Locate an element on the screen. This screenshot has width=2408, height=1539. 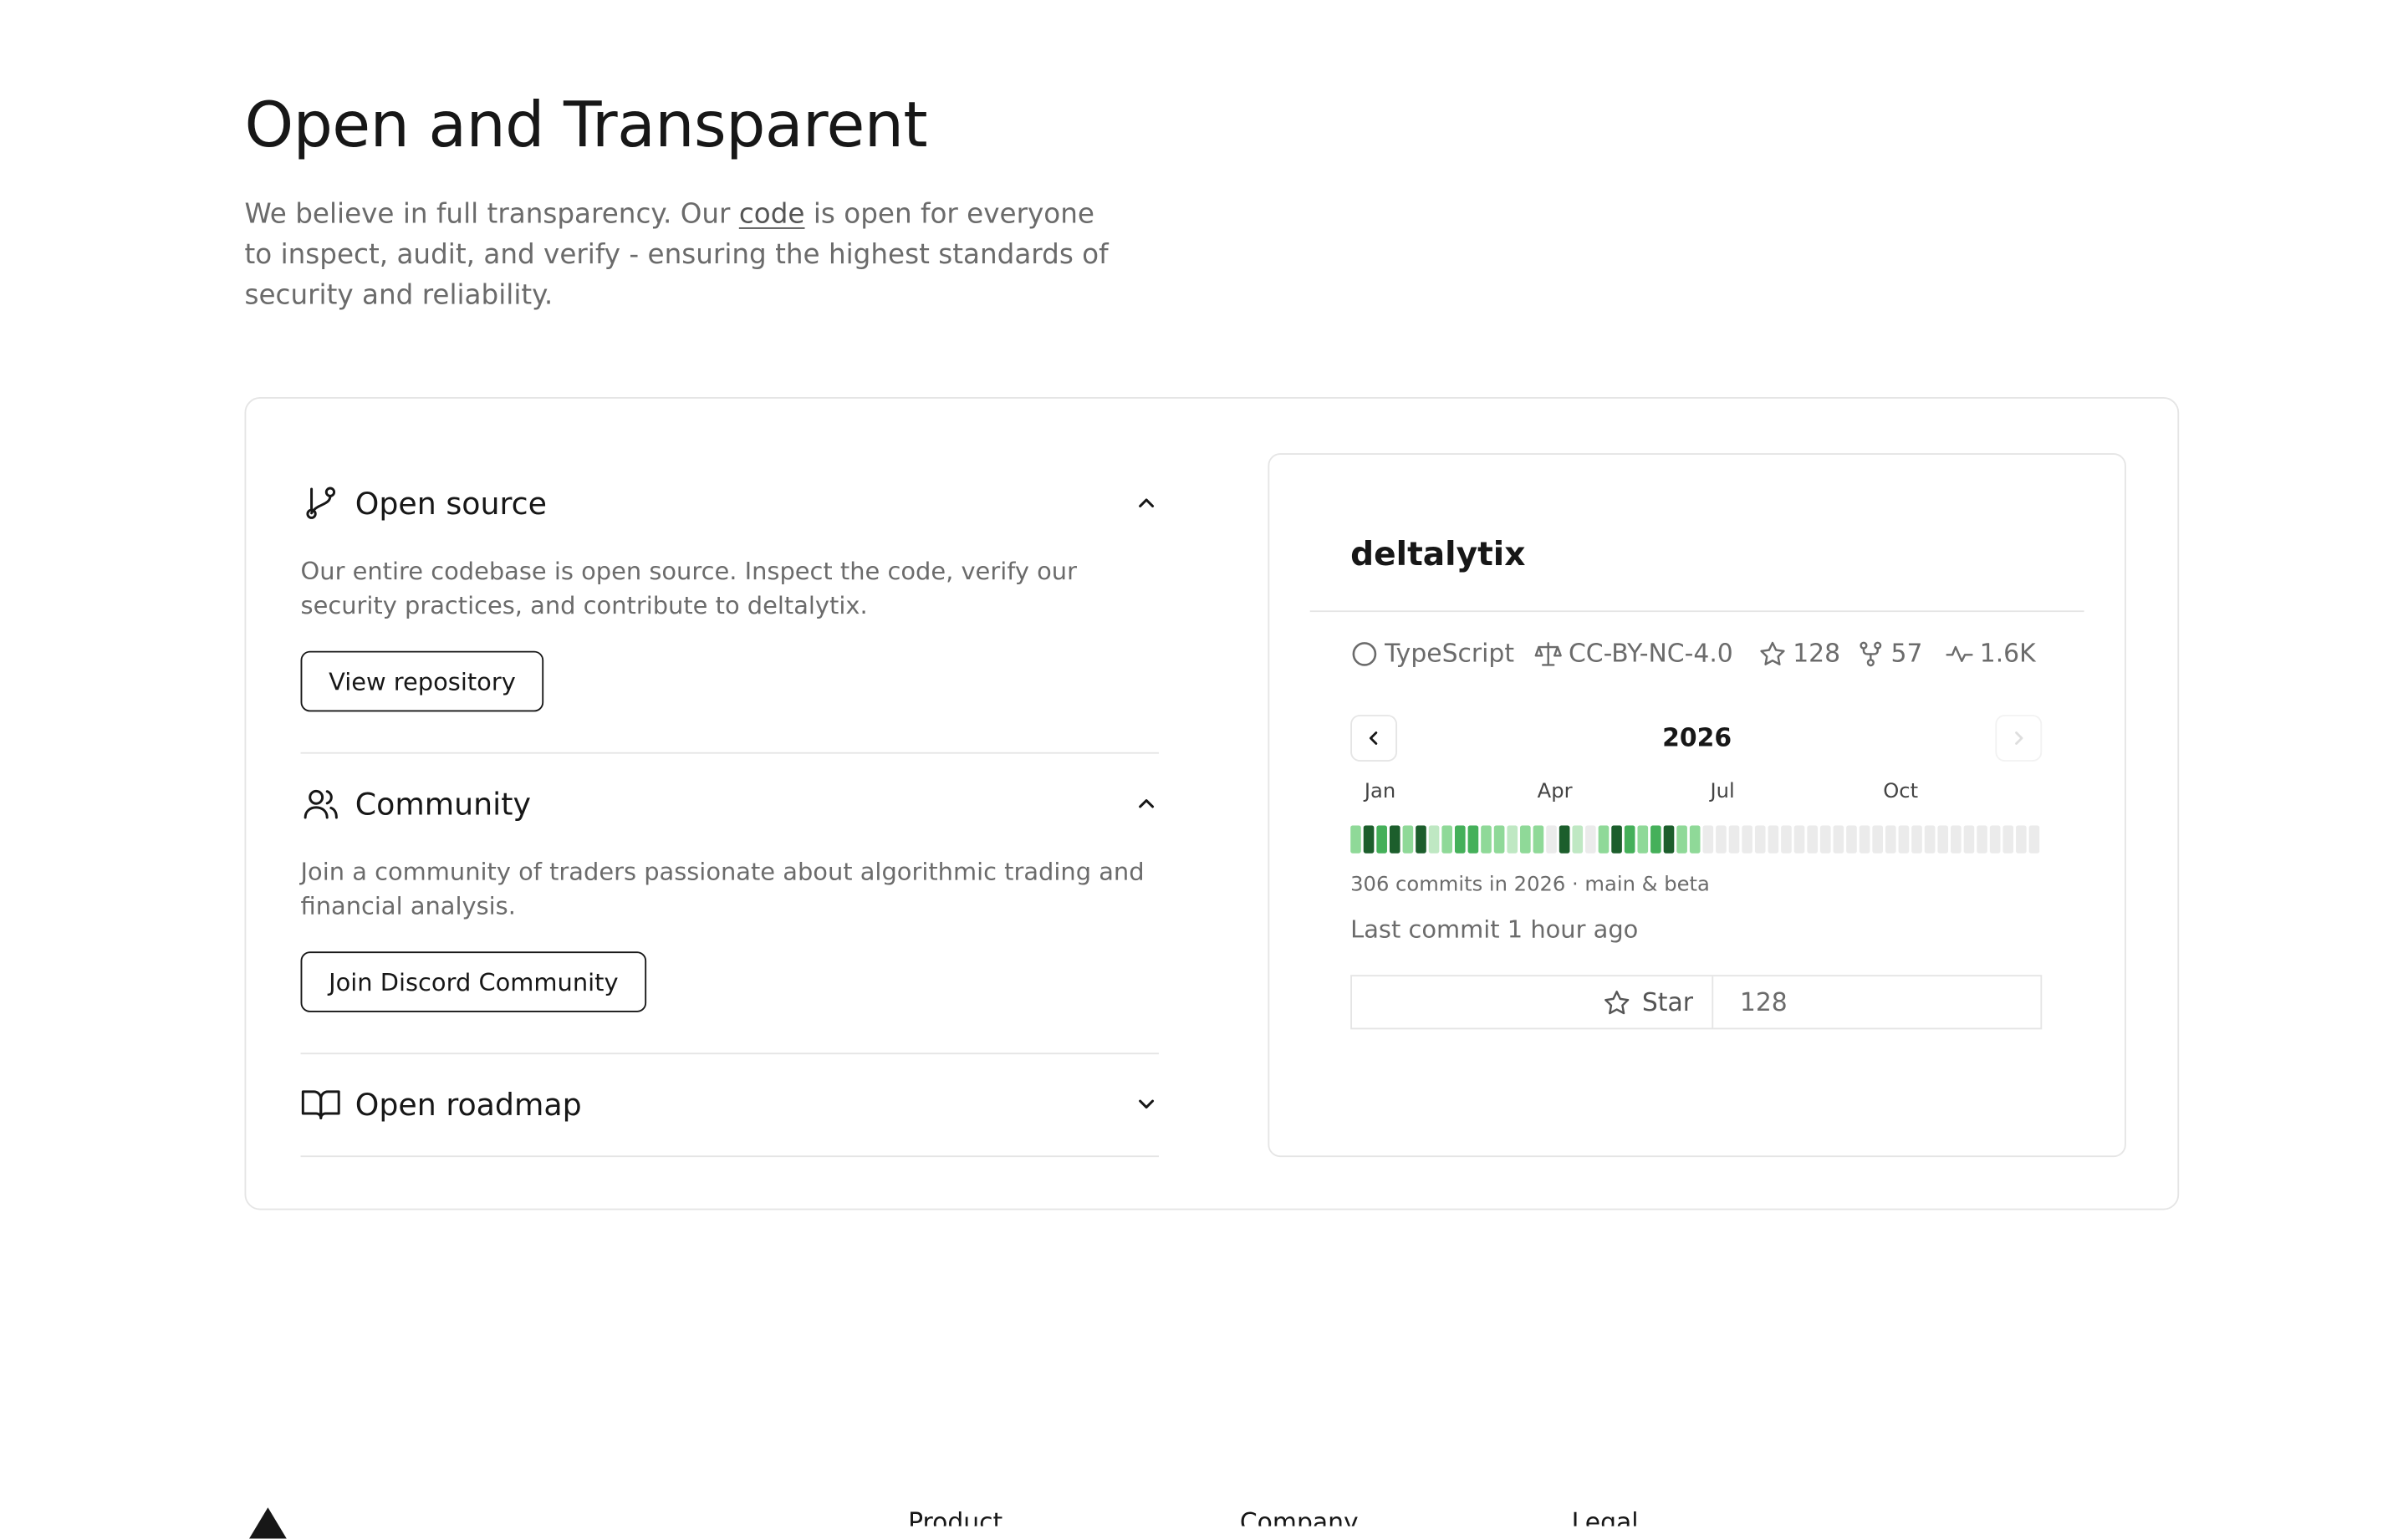
join-discord-button: Join Discord Community is located at coordinates (474, 982).